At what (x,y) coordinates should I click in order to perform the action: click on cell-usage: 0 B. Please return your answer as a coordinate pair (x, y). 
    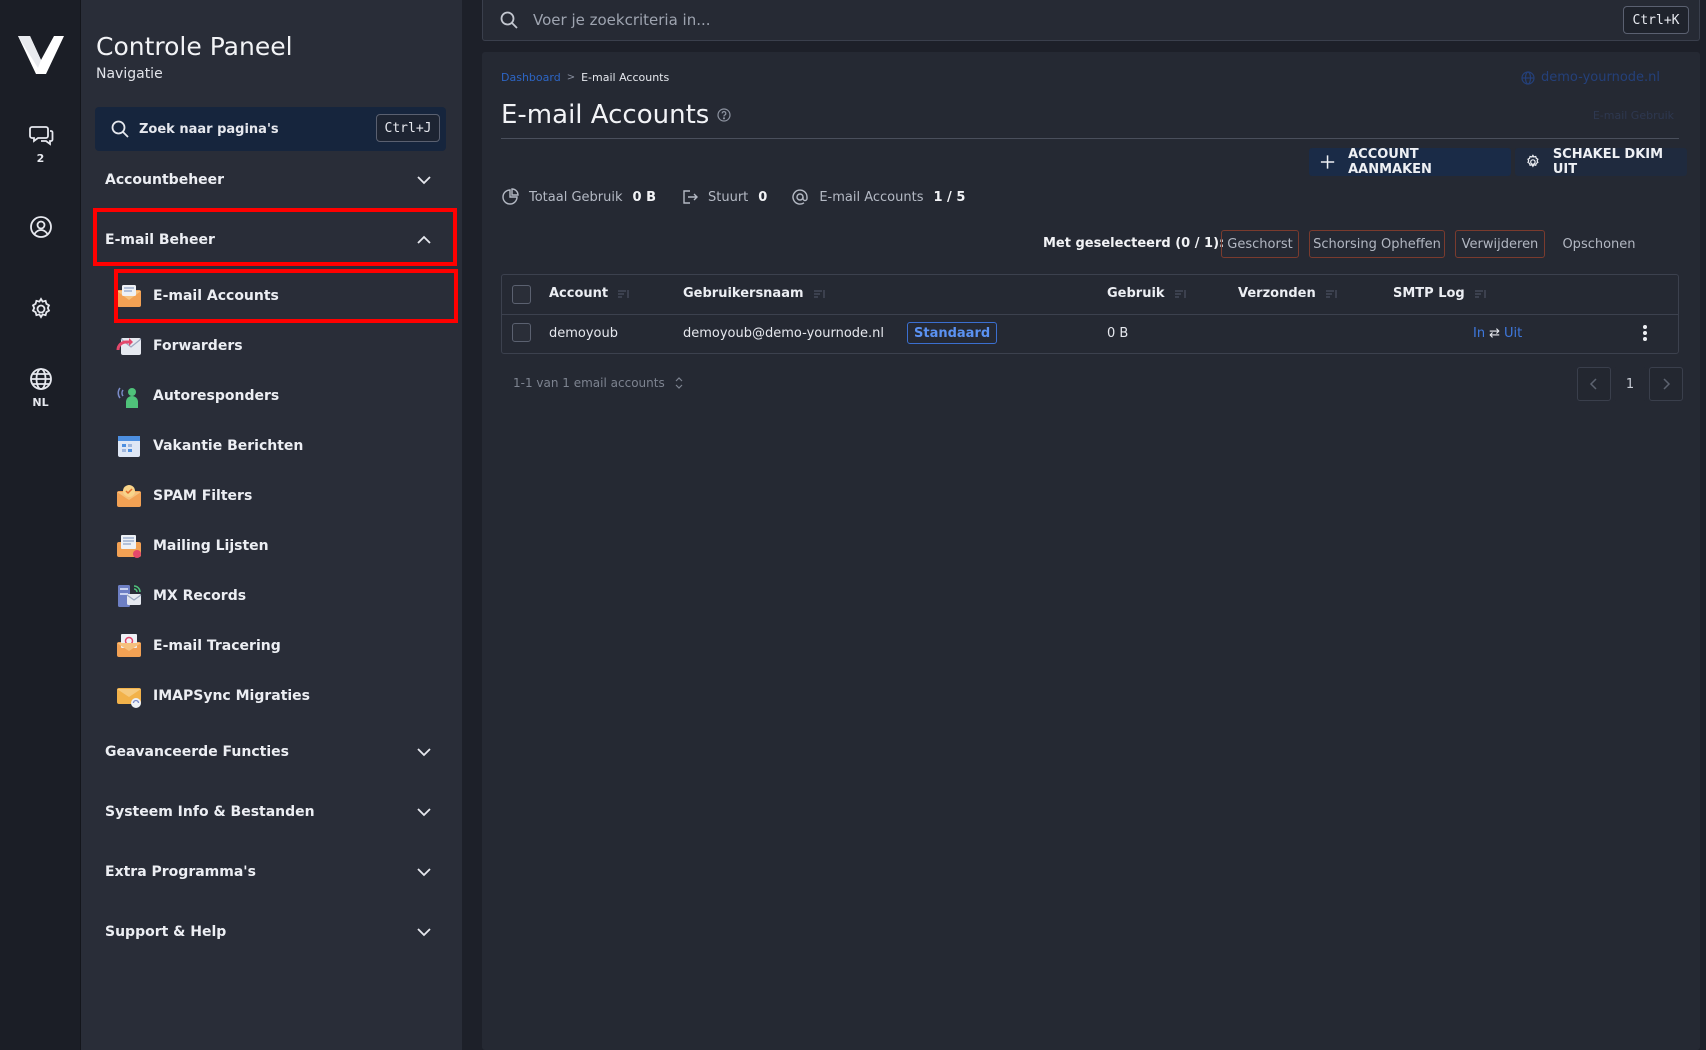
    Looking at the image, I should click on (1118, 333).